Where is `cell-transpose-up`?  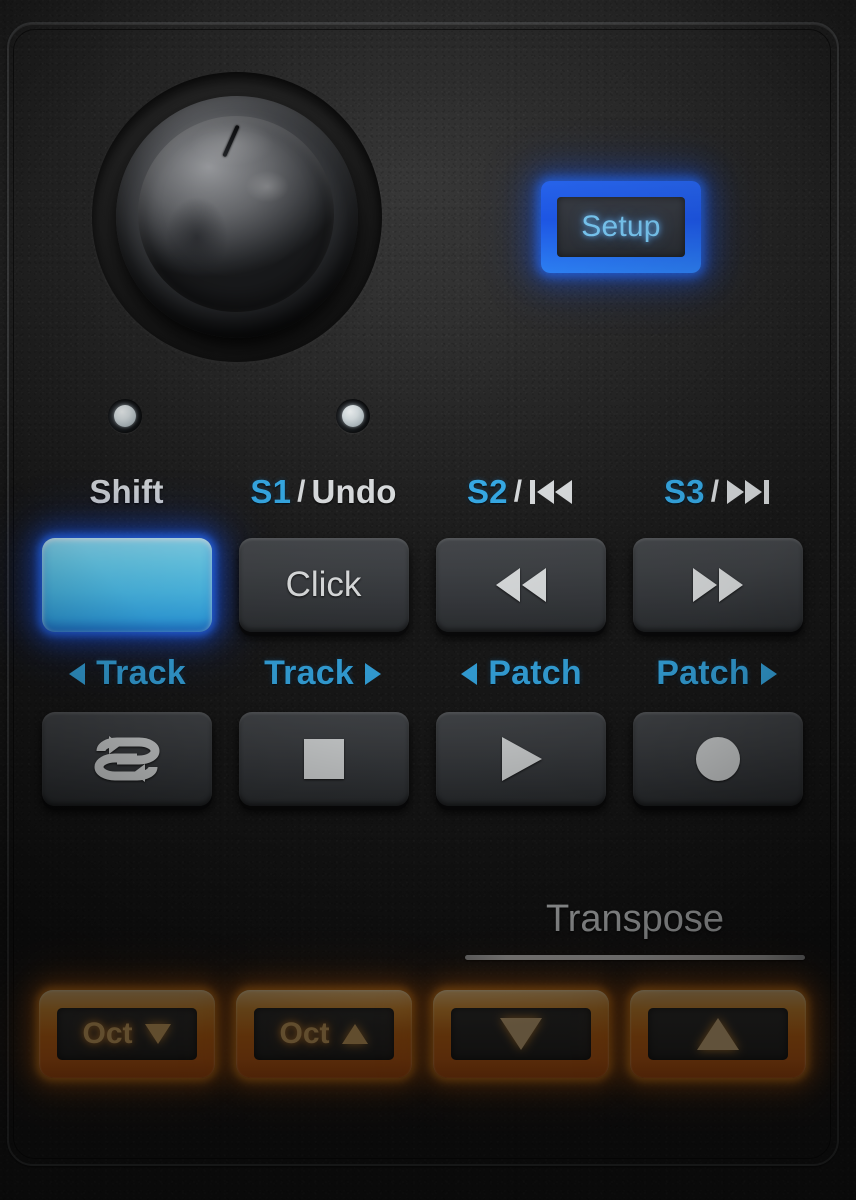
cell-transpose-up is located at coordinates (717, 1034).